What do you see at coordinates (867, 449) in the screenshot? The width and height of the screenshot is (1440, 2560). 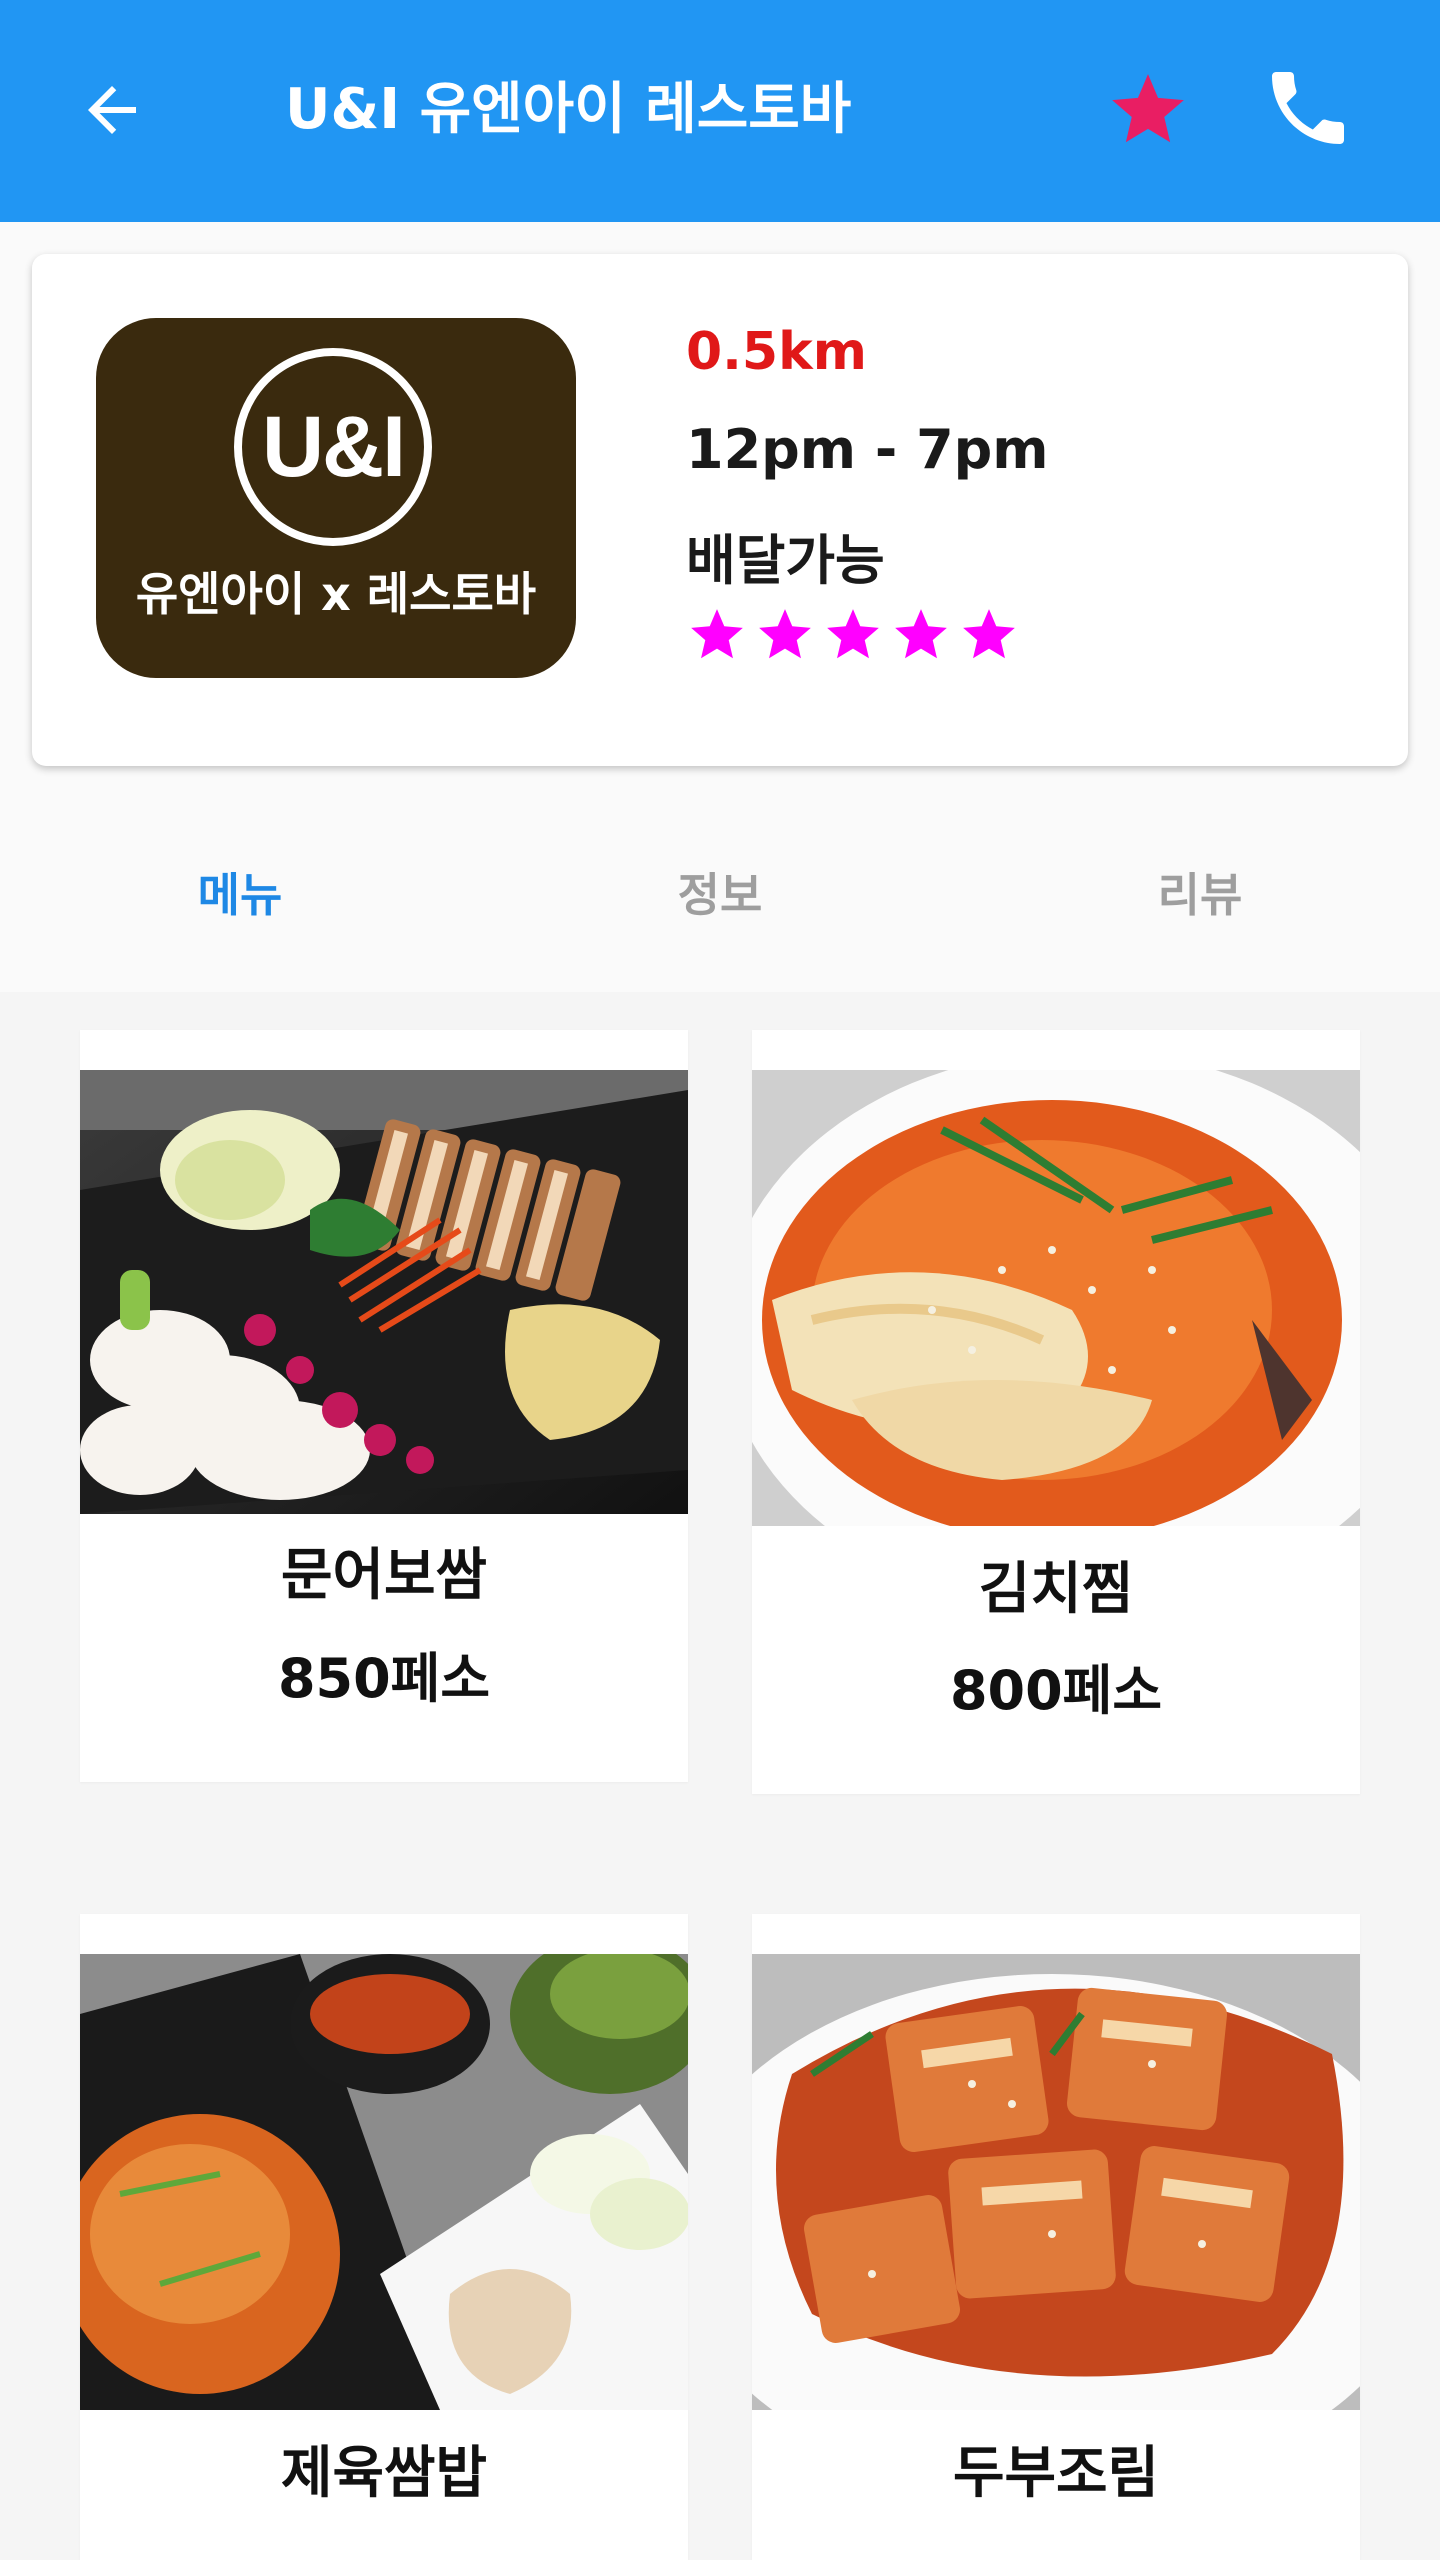 I see `hours-text: 12pm - 7pm` at bounding box center [867, 449].